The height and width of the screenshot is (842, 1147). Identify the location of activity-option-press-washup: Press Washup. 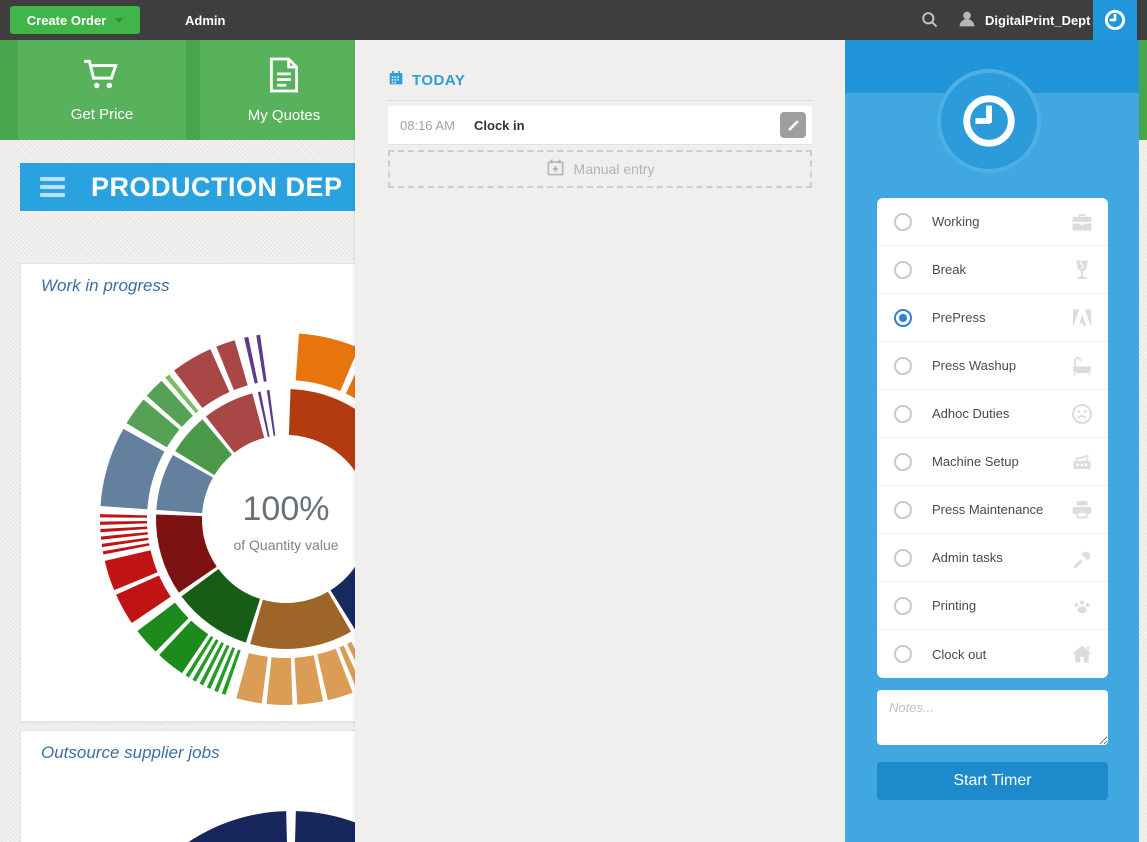
(992, 366).